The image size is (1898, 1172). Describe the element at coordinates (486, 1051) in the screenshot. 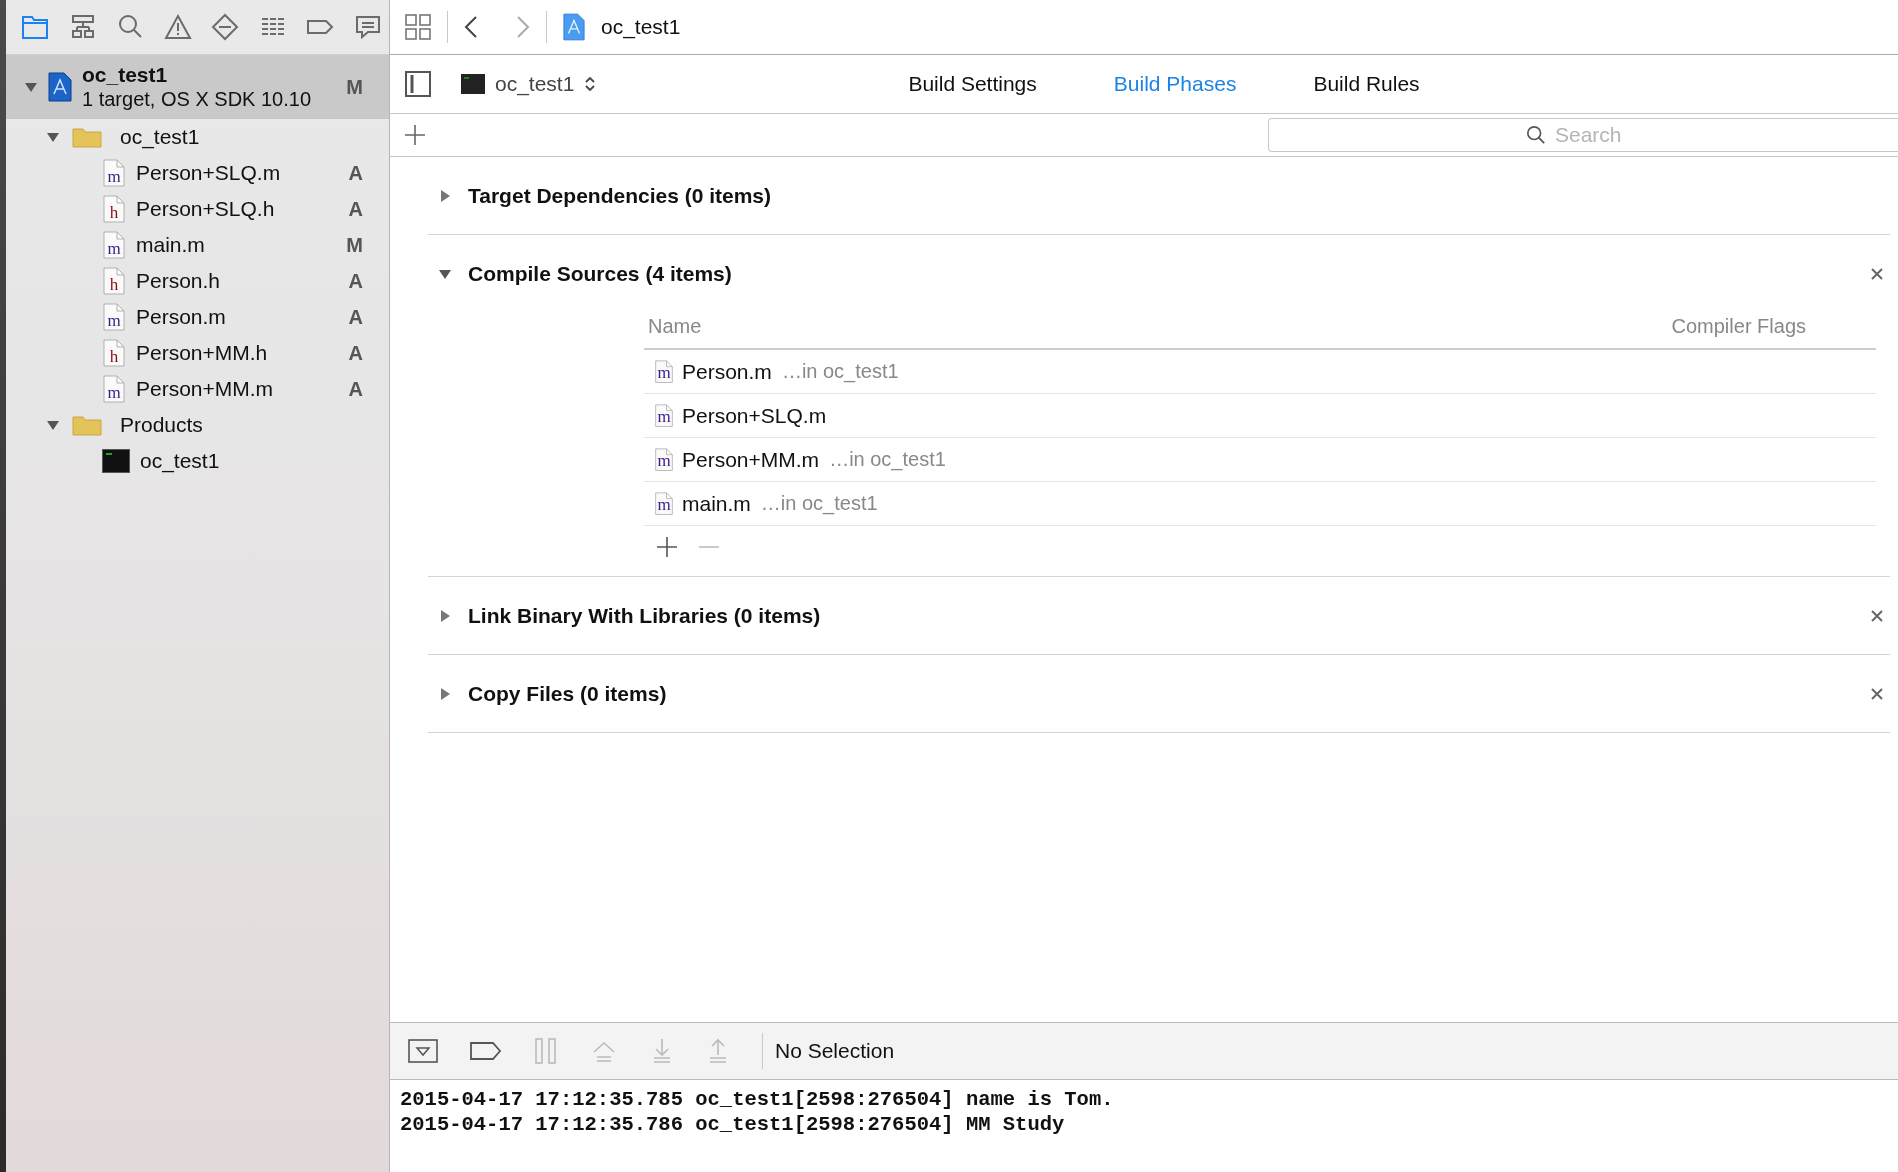

I see `tag-icon` at that location.